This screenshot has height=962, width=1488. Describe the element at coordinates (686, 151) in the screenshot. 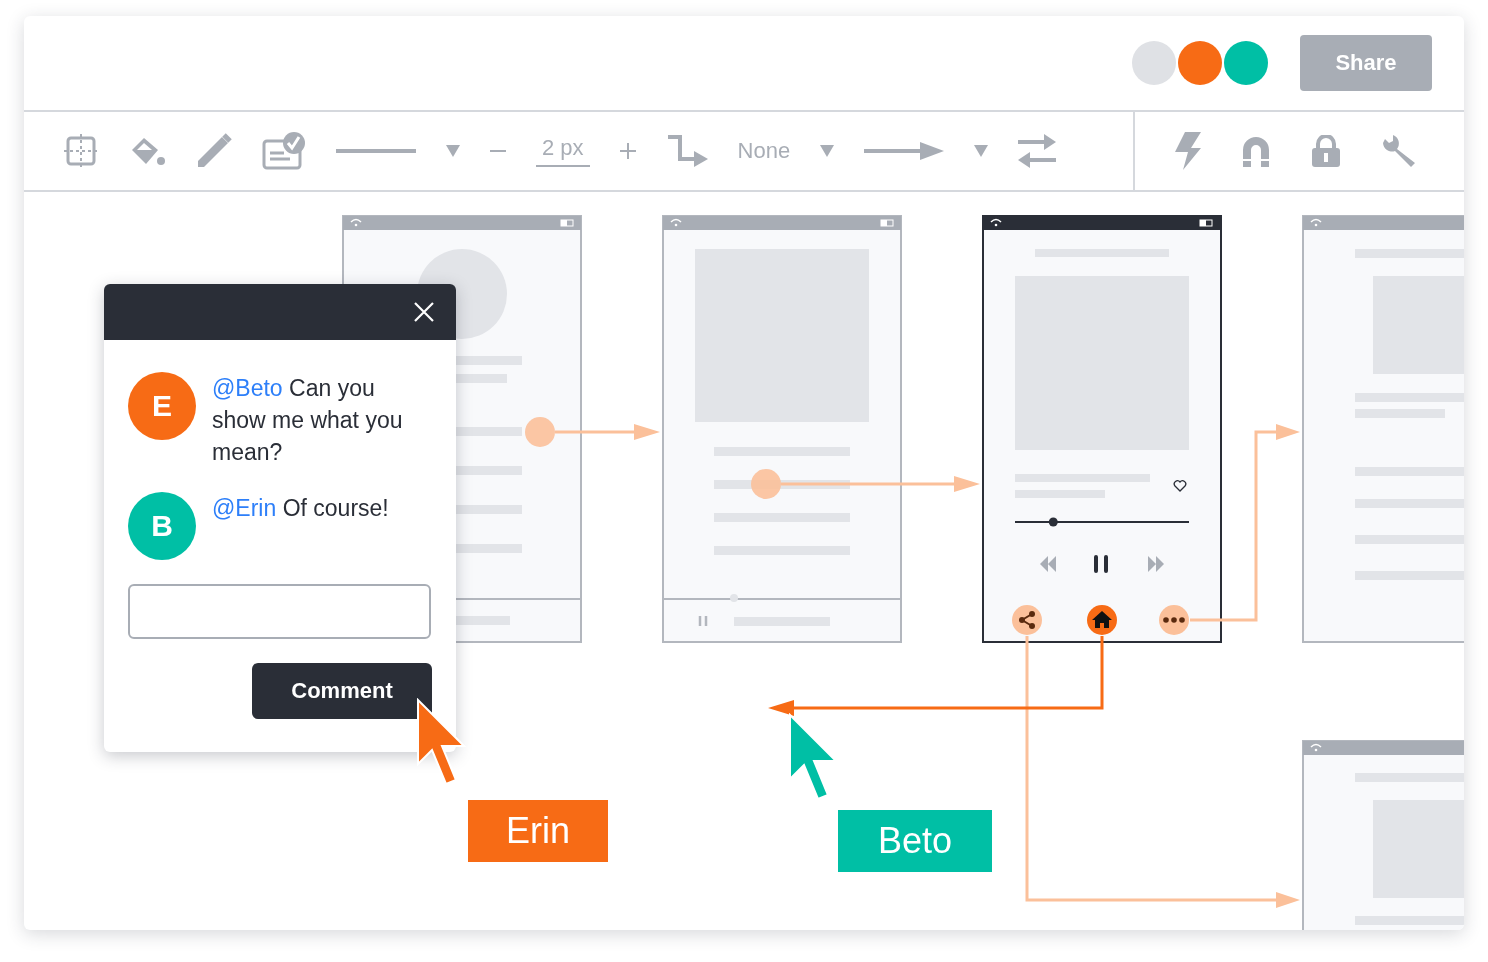

I see `elbow-connector-icon` at that location.